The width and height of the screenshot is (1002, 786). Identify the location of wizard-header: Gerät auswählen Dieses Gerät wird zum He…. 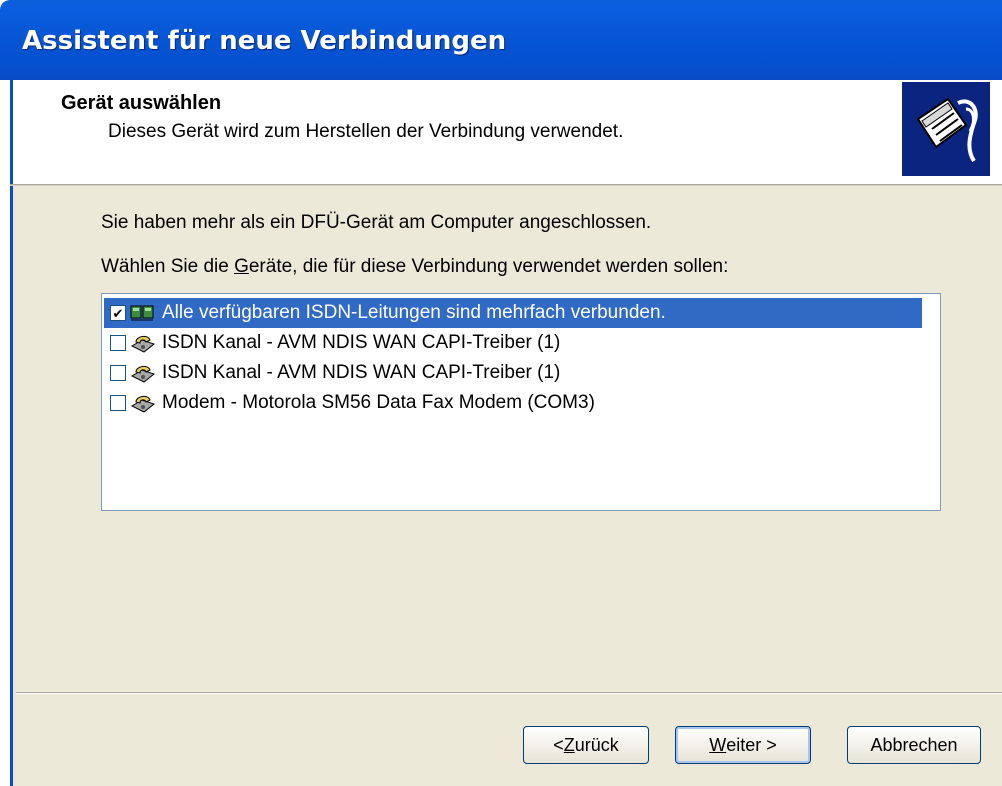
(506, 132).